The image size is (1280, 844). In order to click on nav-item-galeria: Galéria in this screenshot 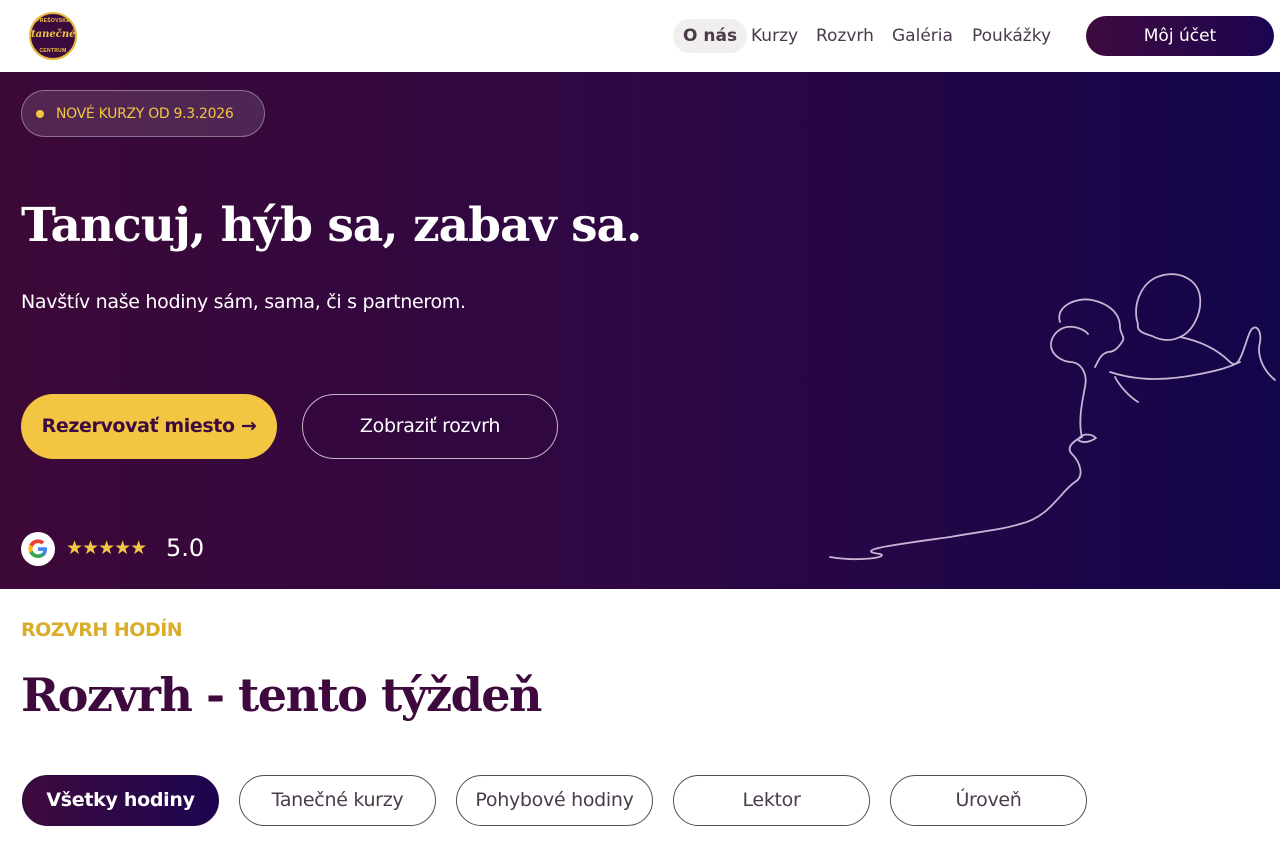, I will do `click(922, 36)`.